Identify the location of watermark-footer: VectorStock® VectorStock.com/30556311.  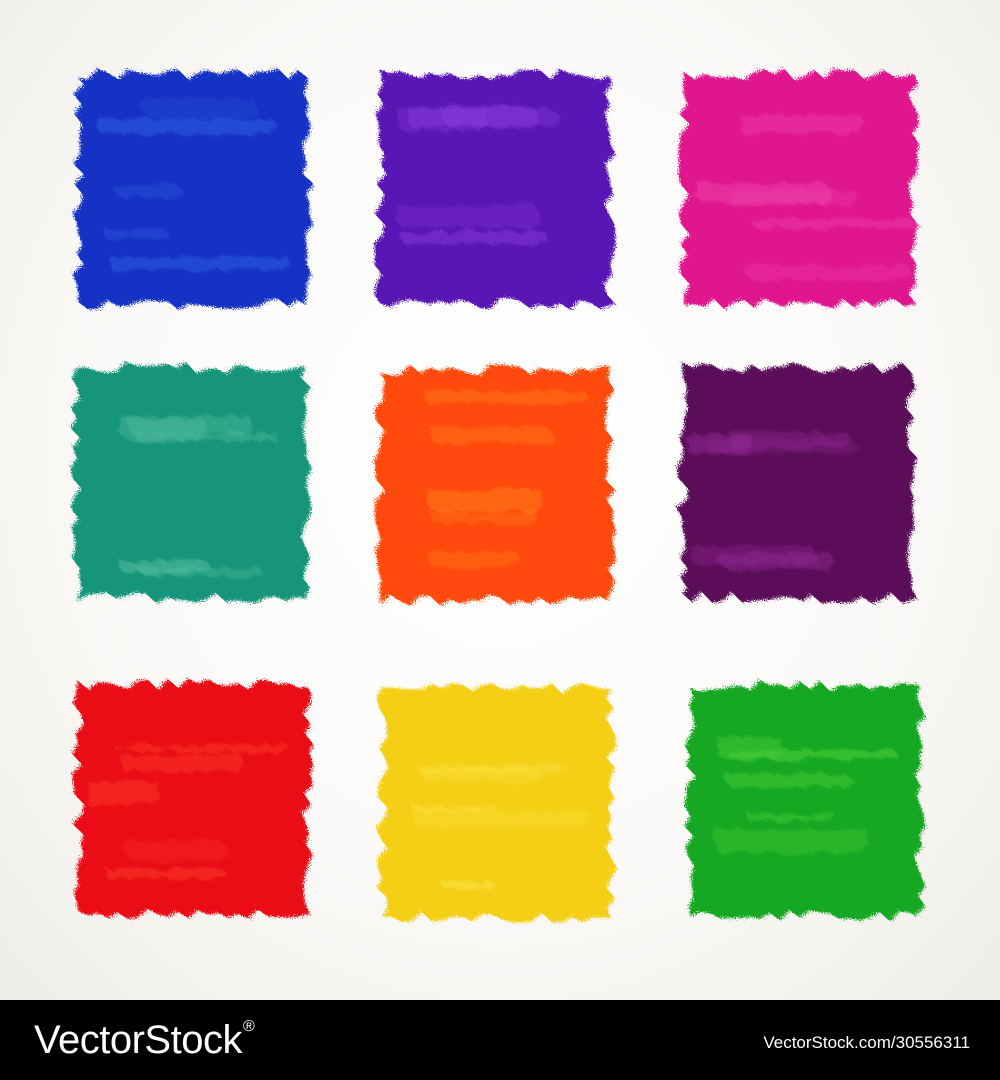
(500, 1040).